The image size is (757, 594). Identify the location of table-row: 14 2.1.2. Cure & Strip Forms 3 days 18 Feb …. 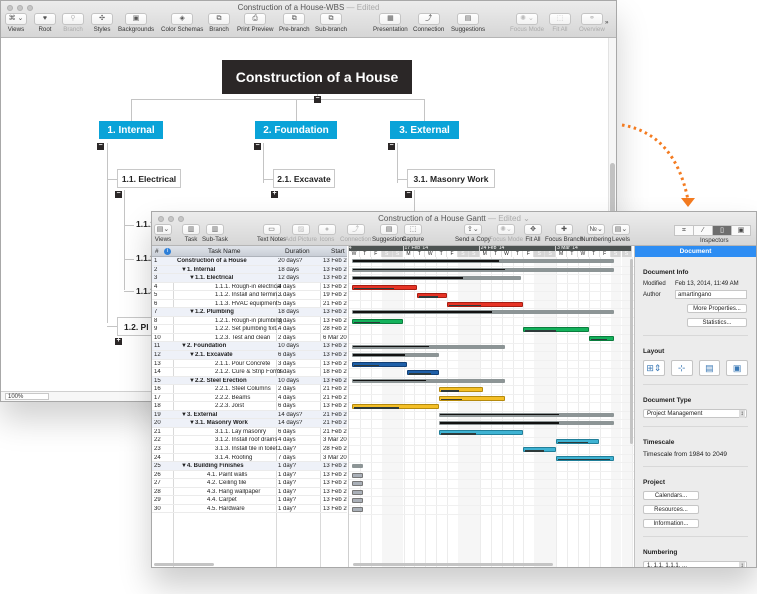
(249, 372).